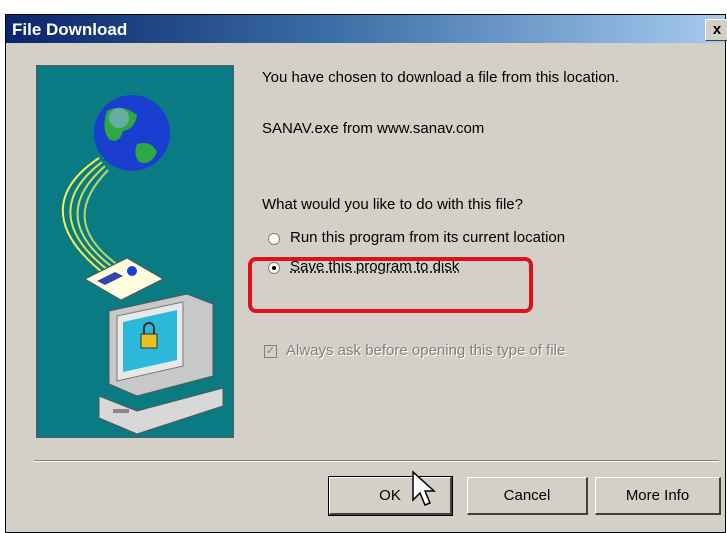 The width and height of the screenshot is (727, 533). I want to click on cancel-button-label: Cancel, so click(527, 495).